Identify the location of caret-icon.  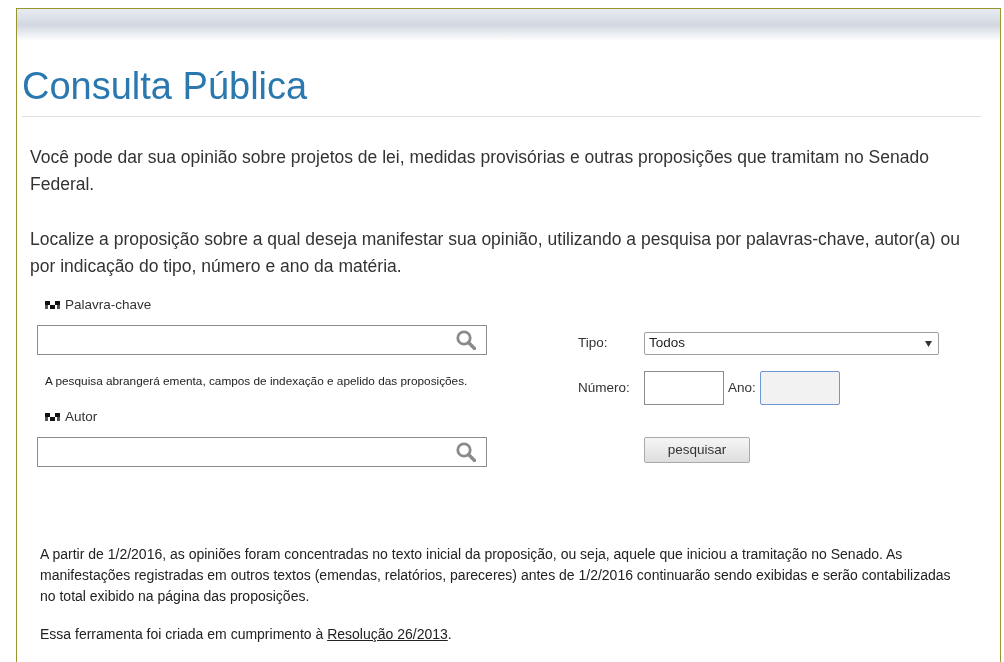
(928, 343).